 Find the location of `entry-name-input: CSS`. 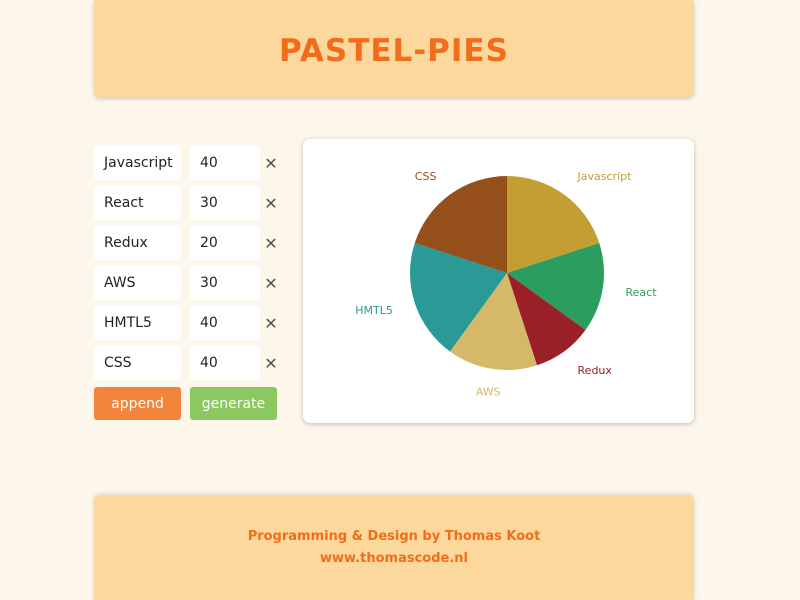

entry-name-input: CSS is located at coordinates (137, 363).